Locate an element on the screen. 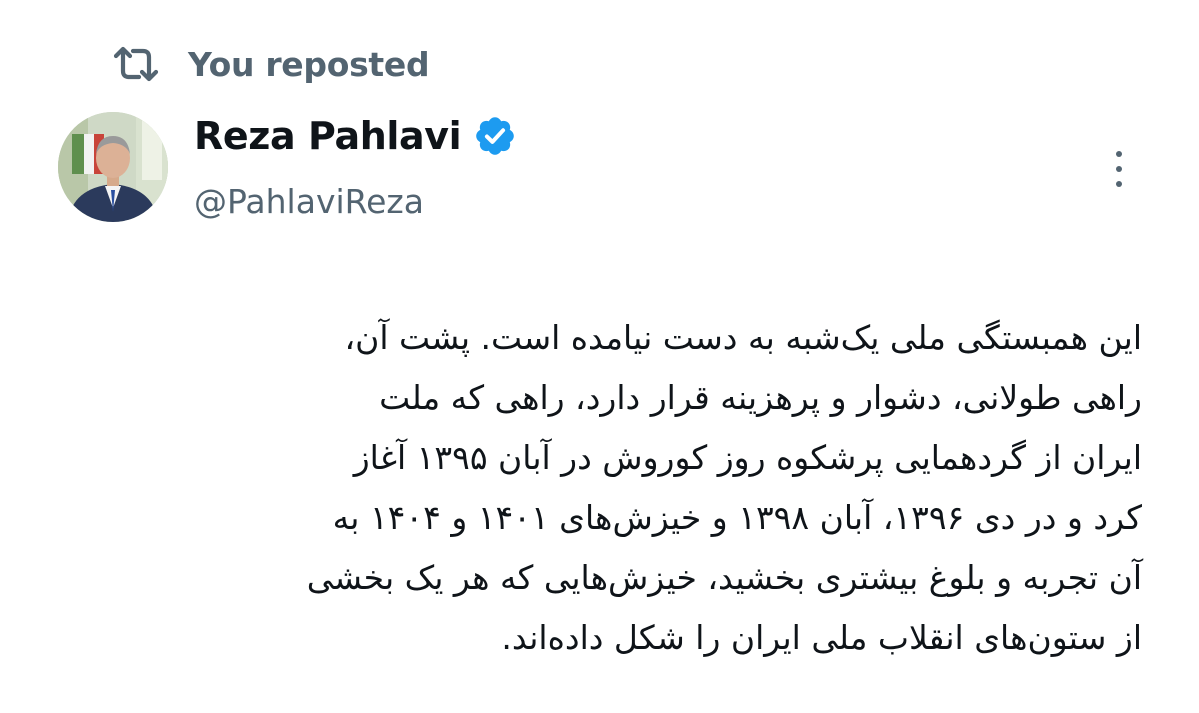 Image resolution: width=1199 pixels, height=713 pixels. profile-photo is located at coordinates (113, 167).